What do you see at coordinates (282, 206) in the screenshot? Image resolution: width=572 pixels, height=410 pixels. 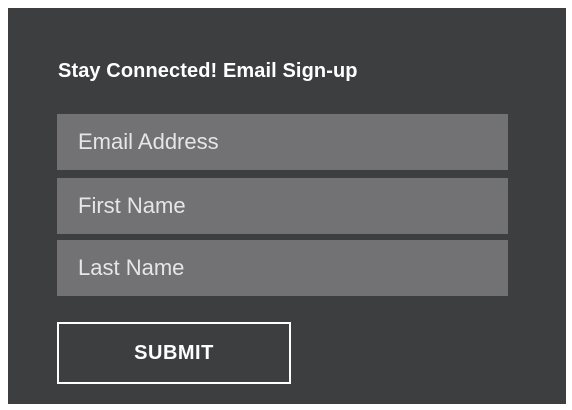 I see `first-name-field` at bounding box center [282, 206].